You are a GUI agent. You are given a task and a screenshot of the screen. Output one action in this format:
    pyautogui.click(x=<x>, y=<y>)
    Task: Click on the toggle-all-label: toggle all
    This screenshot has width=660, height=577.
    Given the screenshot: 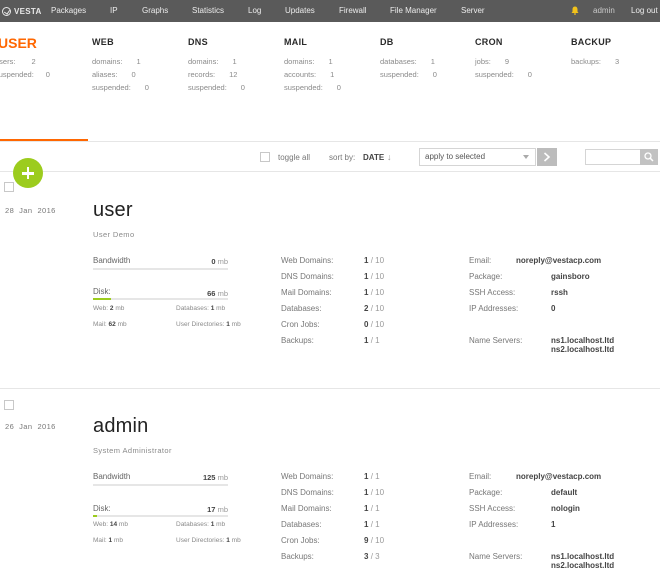 What is the action you would take?
    pyautogui.click(x=294, y=157)
    